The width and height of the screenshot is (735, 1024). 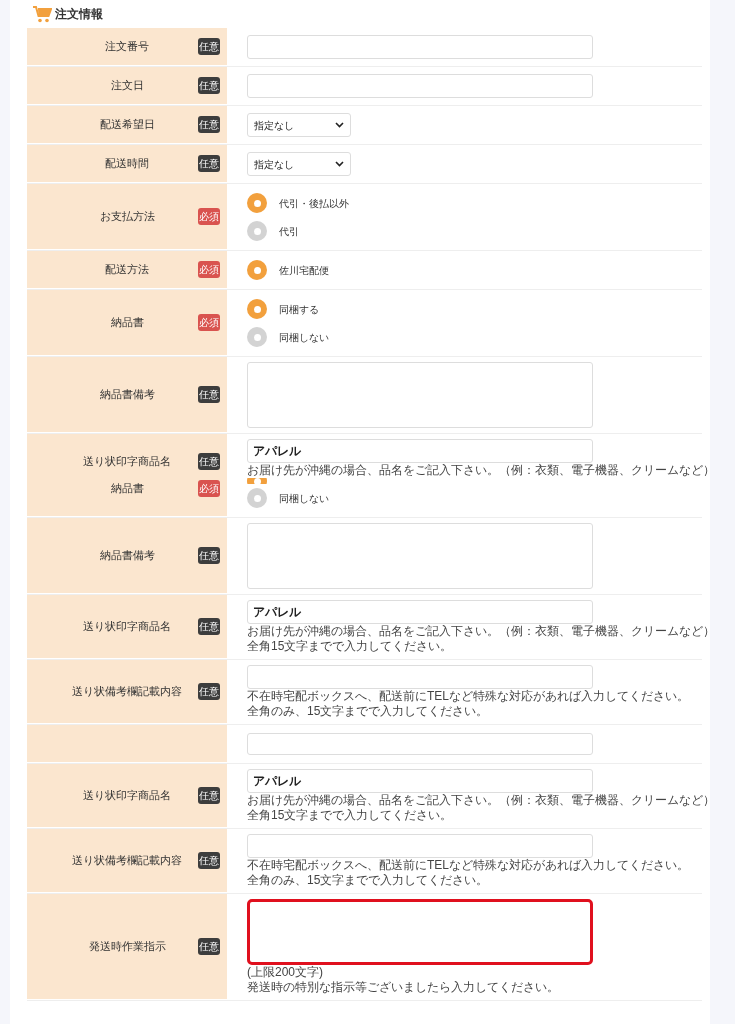 I want to click on radio-label: 同梱する, so click(x=299, y=309).